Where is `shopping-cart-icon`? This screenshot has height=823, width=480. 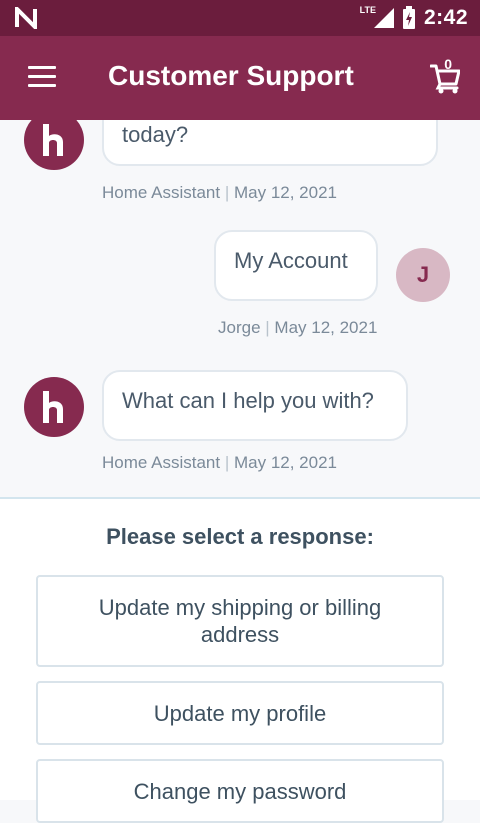 shopping-cart-icon is located at coordinates (445, 76).